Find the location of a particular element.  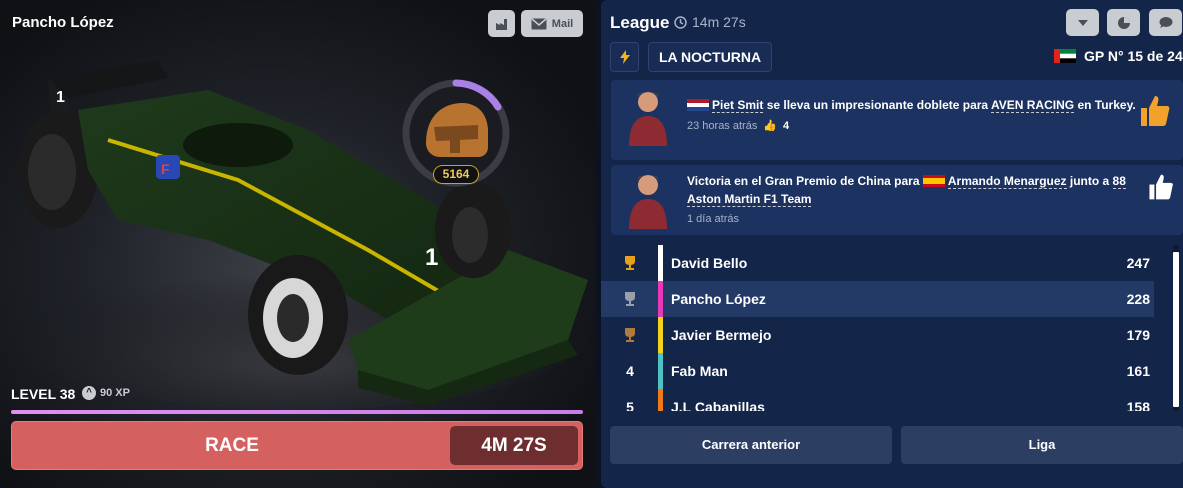

standings-row: 4 Fab Man 161 is located at coordinates (877, 371).